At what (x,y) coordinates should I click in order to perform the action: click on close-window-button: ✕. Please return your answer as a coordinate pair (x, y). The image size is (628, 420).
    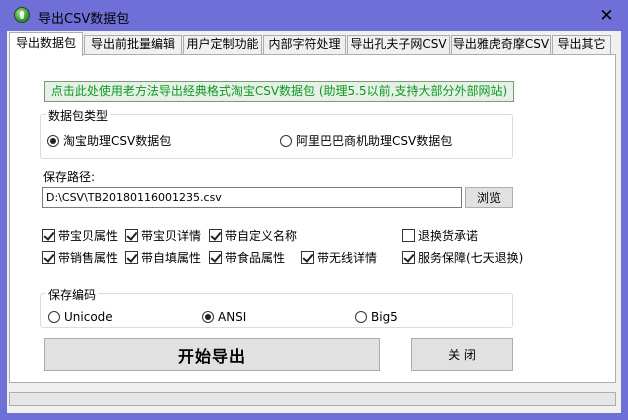
    Looking at the image, I should click on (606, 15).